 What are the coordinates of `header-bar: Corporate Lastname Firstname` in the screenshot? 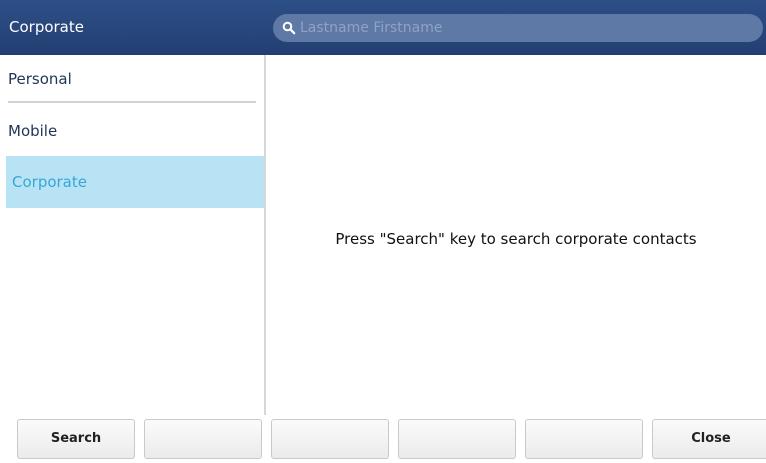 It's located at (383, 27).